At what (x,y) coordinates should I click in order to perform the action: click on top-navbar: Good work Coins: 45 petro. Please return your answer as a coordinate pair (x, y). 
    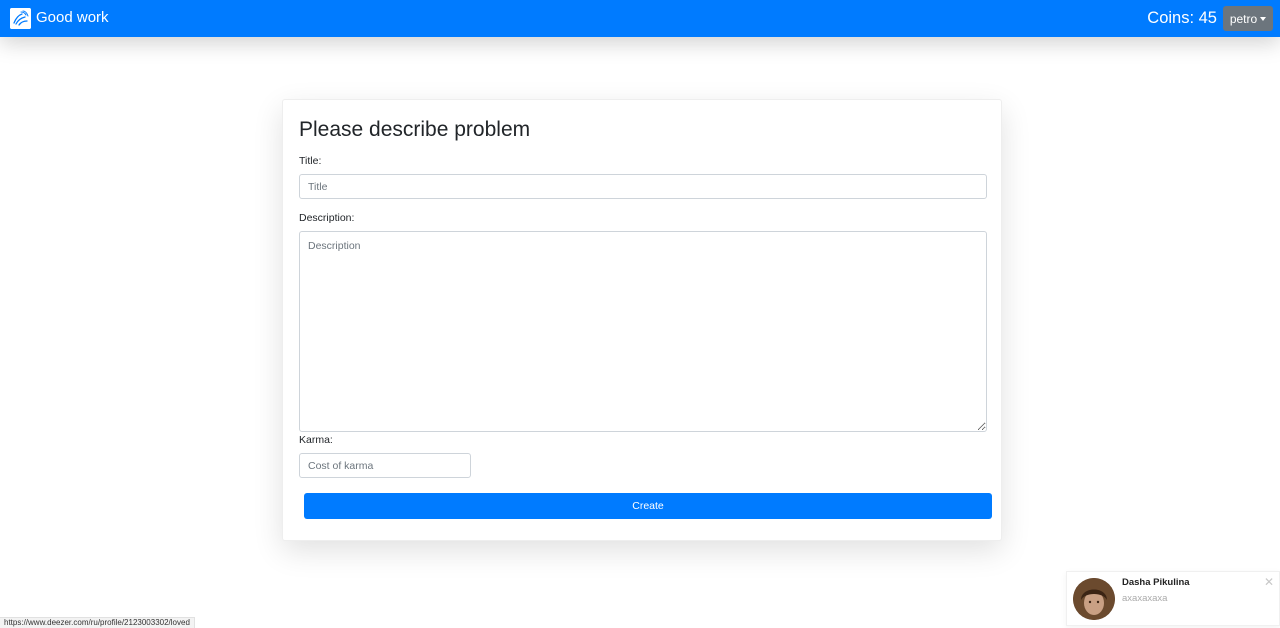
    Looking at the image, I should click on (640, 18).